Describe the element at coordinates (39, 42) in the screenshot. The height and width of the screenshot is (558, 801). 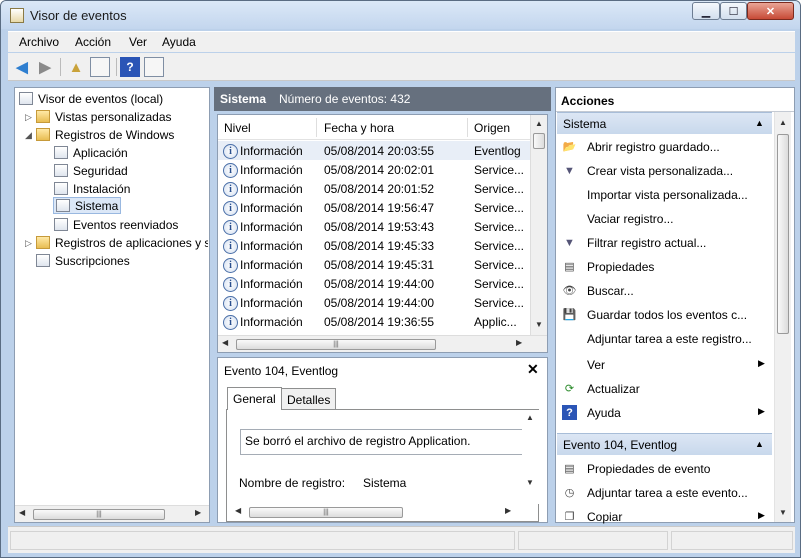
I see `menu-archivo: Archivo` at that location.